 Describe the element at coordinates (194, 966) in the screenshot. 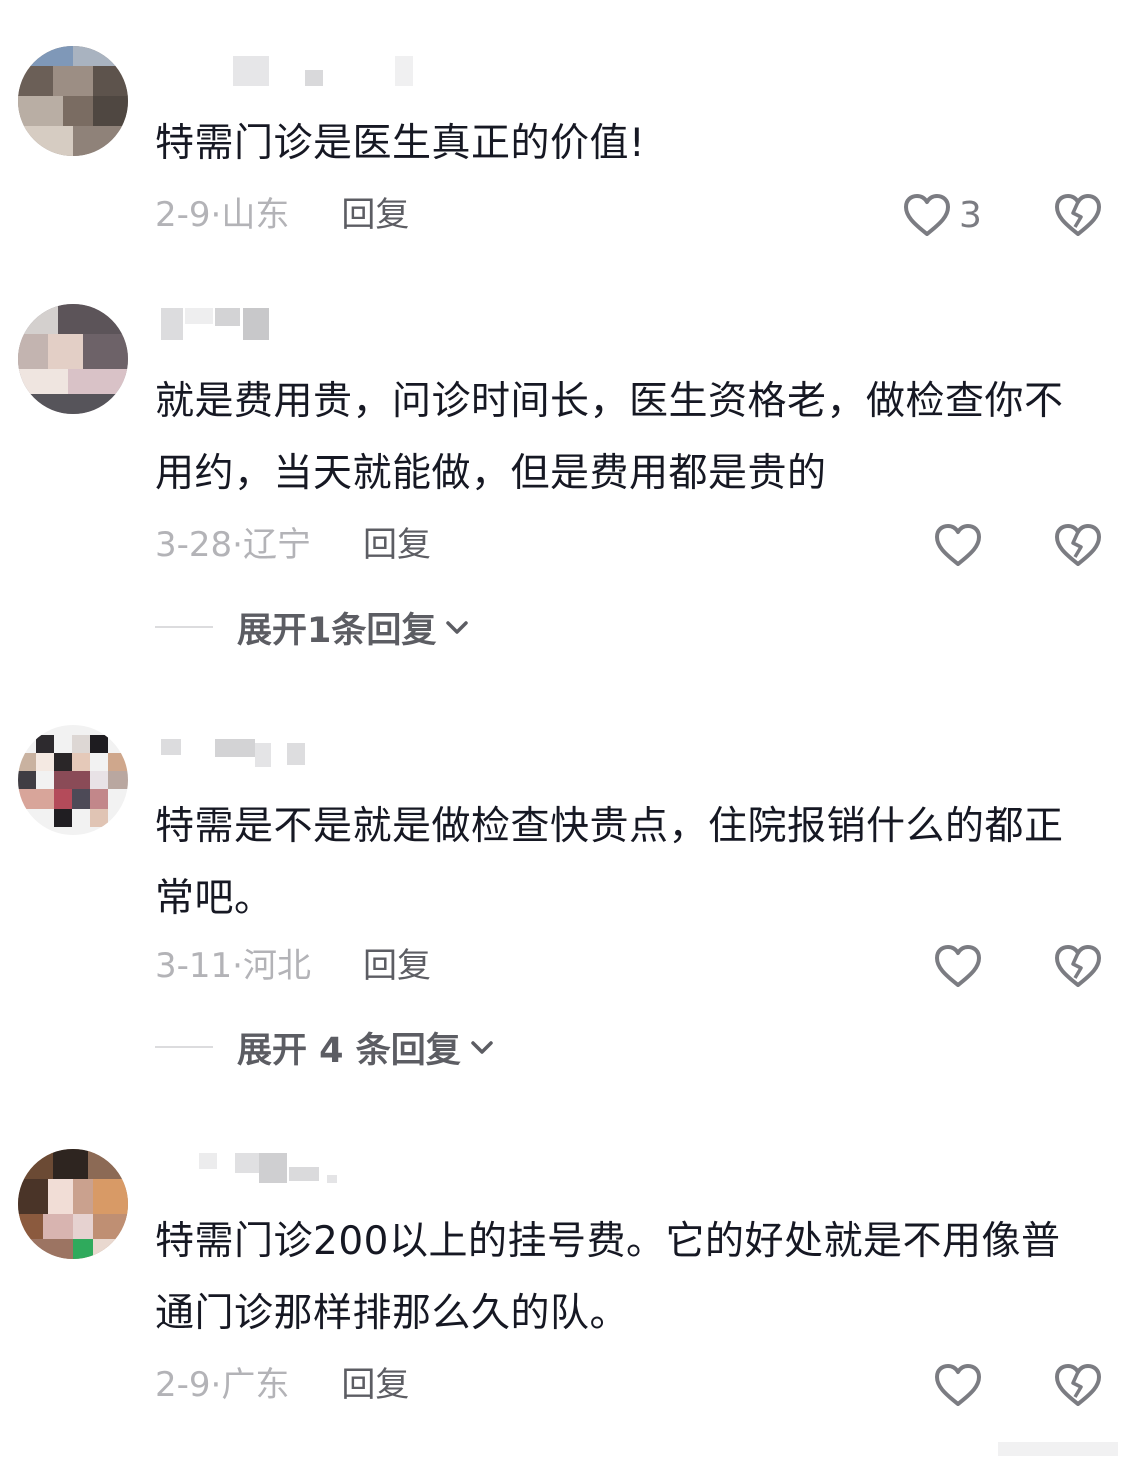

I see `comment-date: 3-11` at that location.